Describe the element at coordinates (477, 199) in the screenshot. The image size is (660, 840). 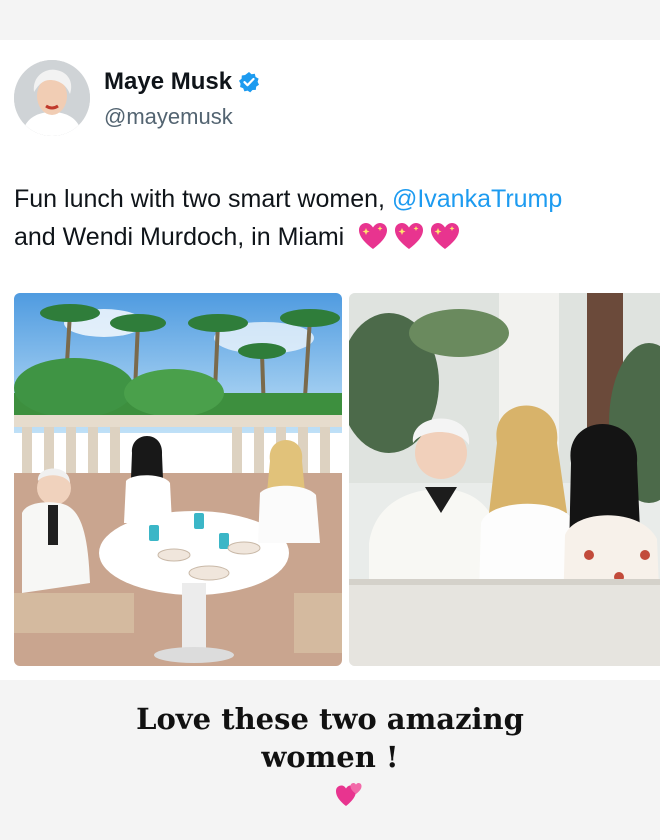
I see `mention-link: @IvankaTrump` at that location.